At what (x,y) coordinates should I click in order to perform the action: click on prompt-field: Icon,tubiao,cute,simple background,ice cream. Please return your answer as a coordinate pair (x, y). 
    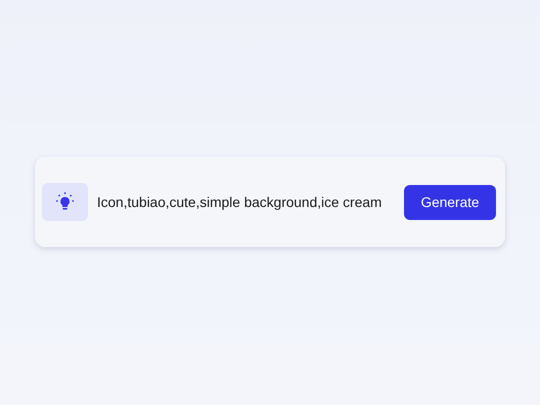
    Looking at the image, I should click on (246, 202).